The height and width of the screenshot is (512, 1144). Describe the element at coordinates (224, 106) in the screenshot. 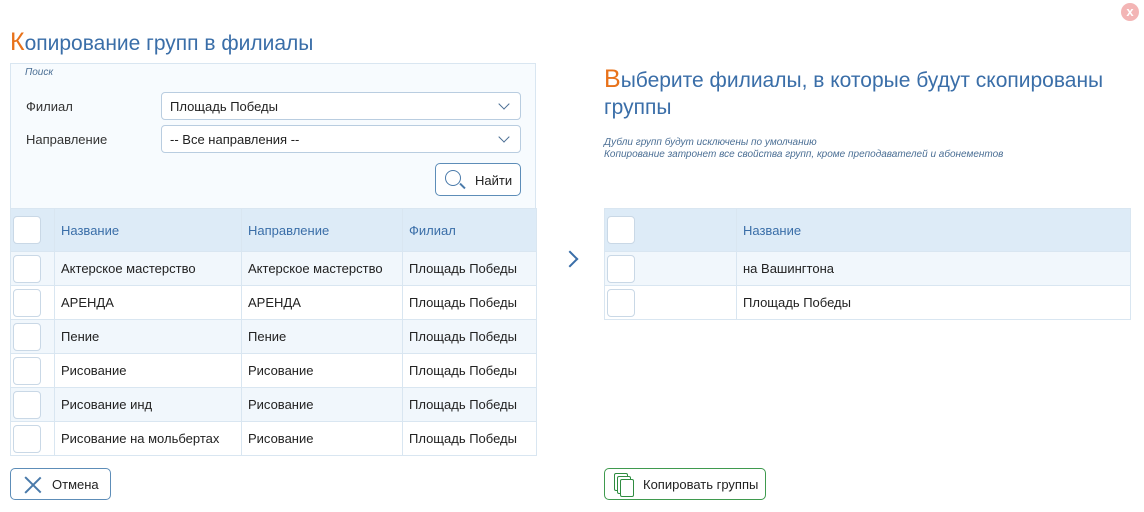

I see `branch-select-value: Площадь Победы` at that location.